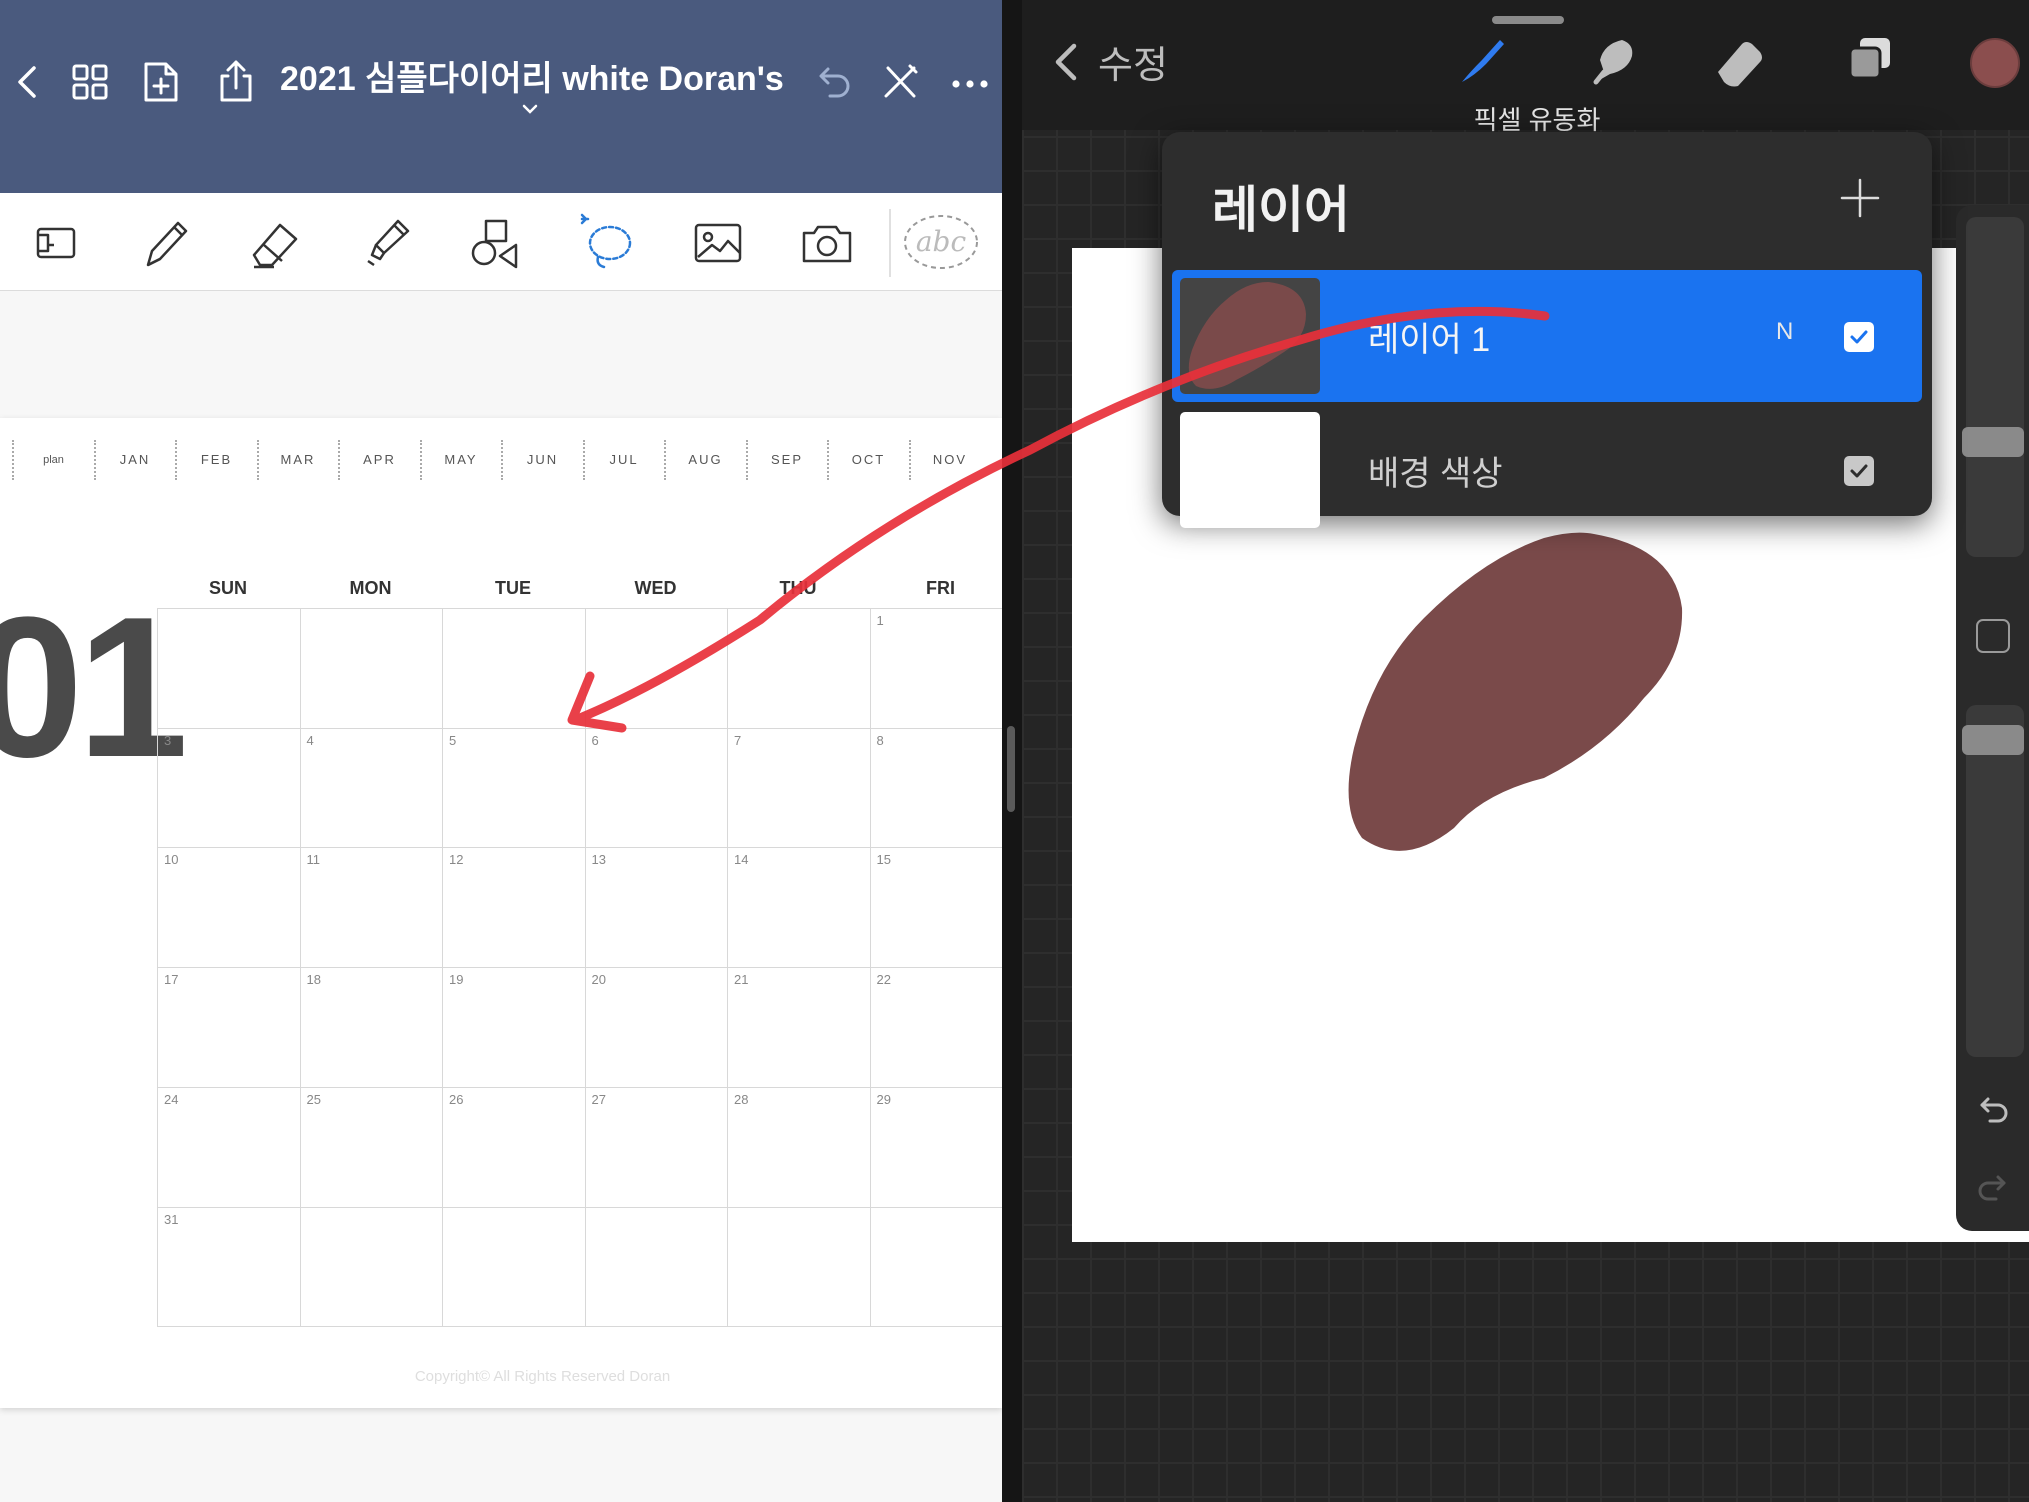 This screenshot has width=2029, height=1502. Describe the element at coordinates (1995, 881) in the screenshot. I see `opacity-slider` at that location.